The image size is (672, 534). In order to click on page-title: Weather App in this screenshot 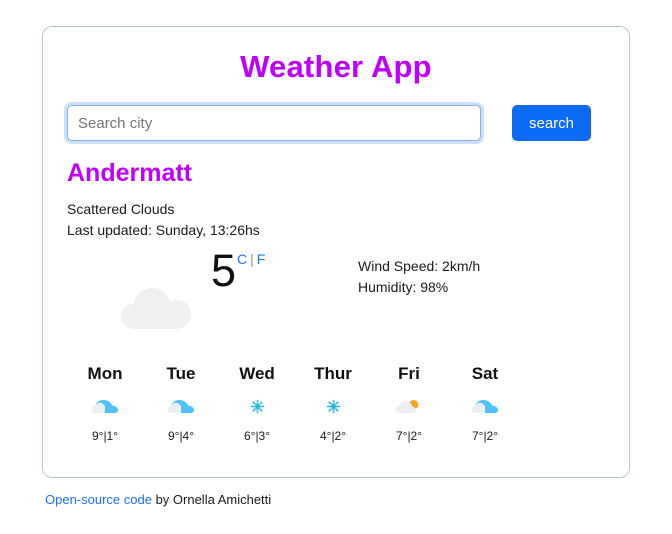, I will do `click(336, 66)`.